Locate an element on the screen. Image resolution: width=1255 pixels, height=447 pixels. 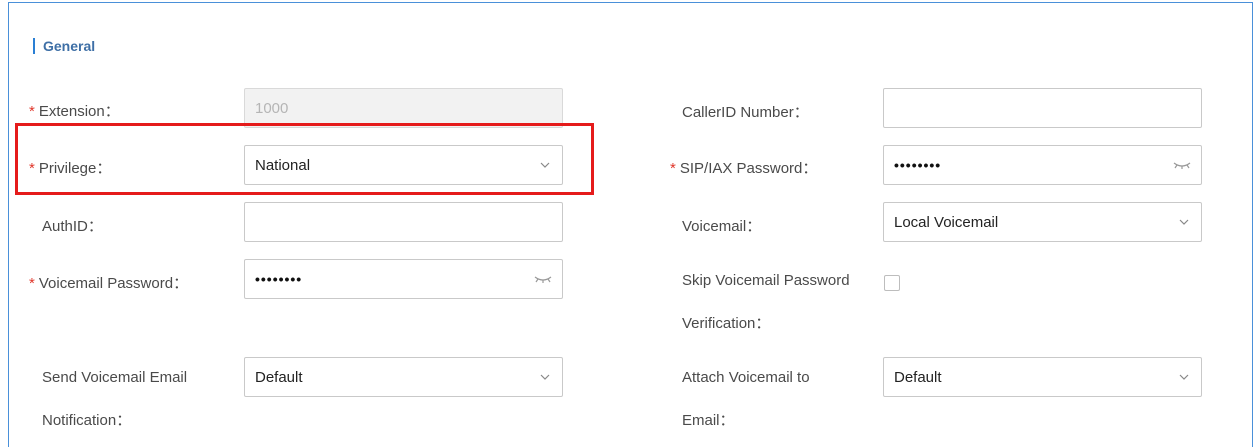
section-accent-bar is located at coordinates (34, 46).